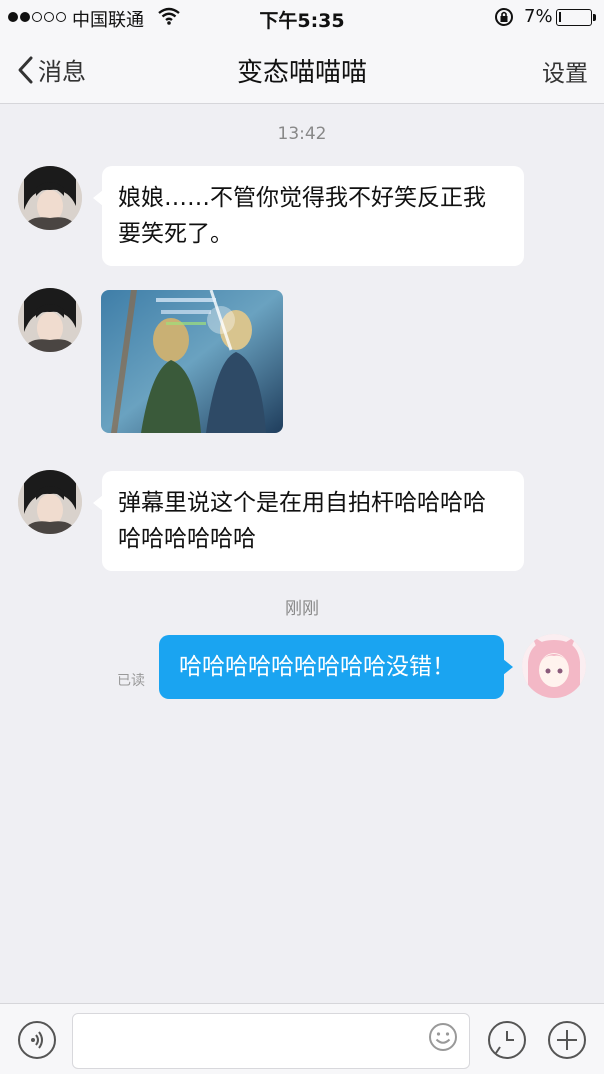 The image size is (604, 1074). Describe the element at coordinates (301, 73) in the screenshot. I see `page-title: 变态喵喵喵` at that location.